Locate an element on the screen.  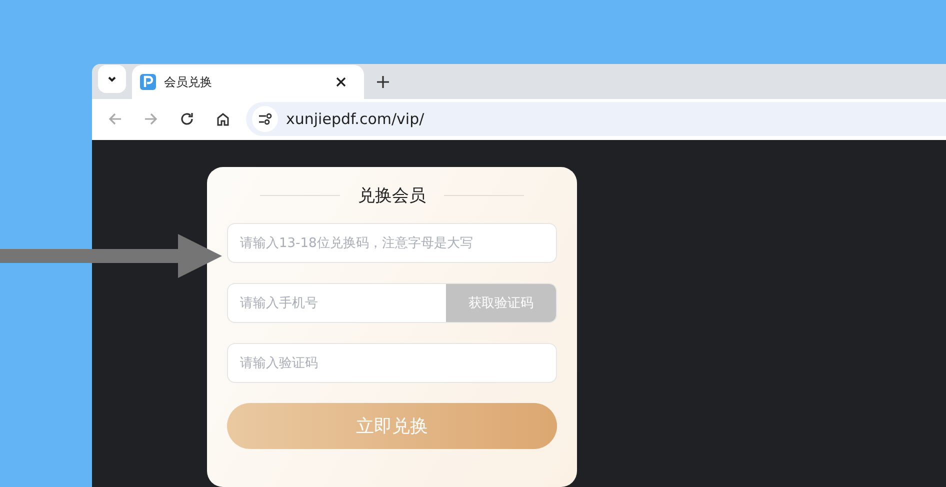
get-code-button: 获取验证码 is located at coordinates (501, 303).